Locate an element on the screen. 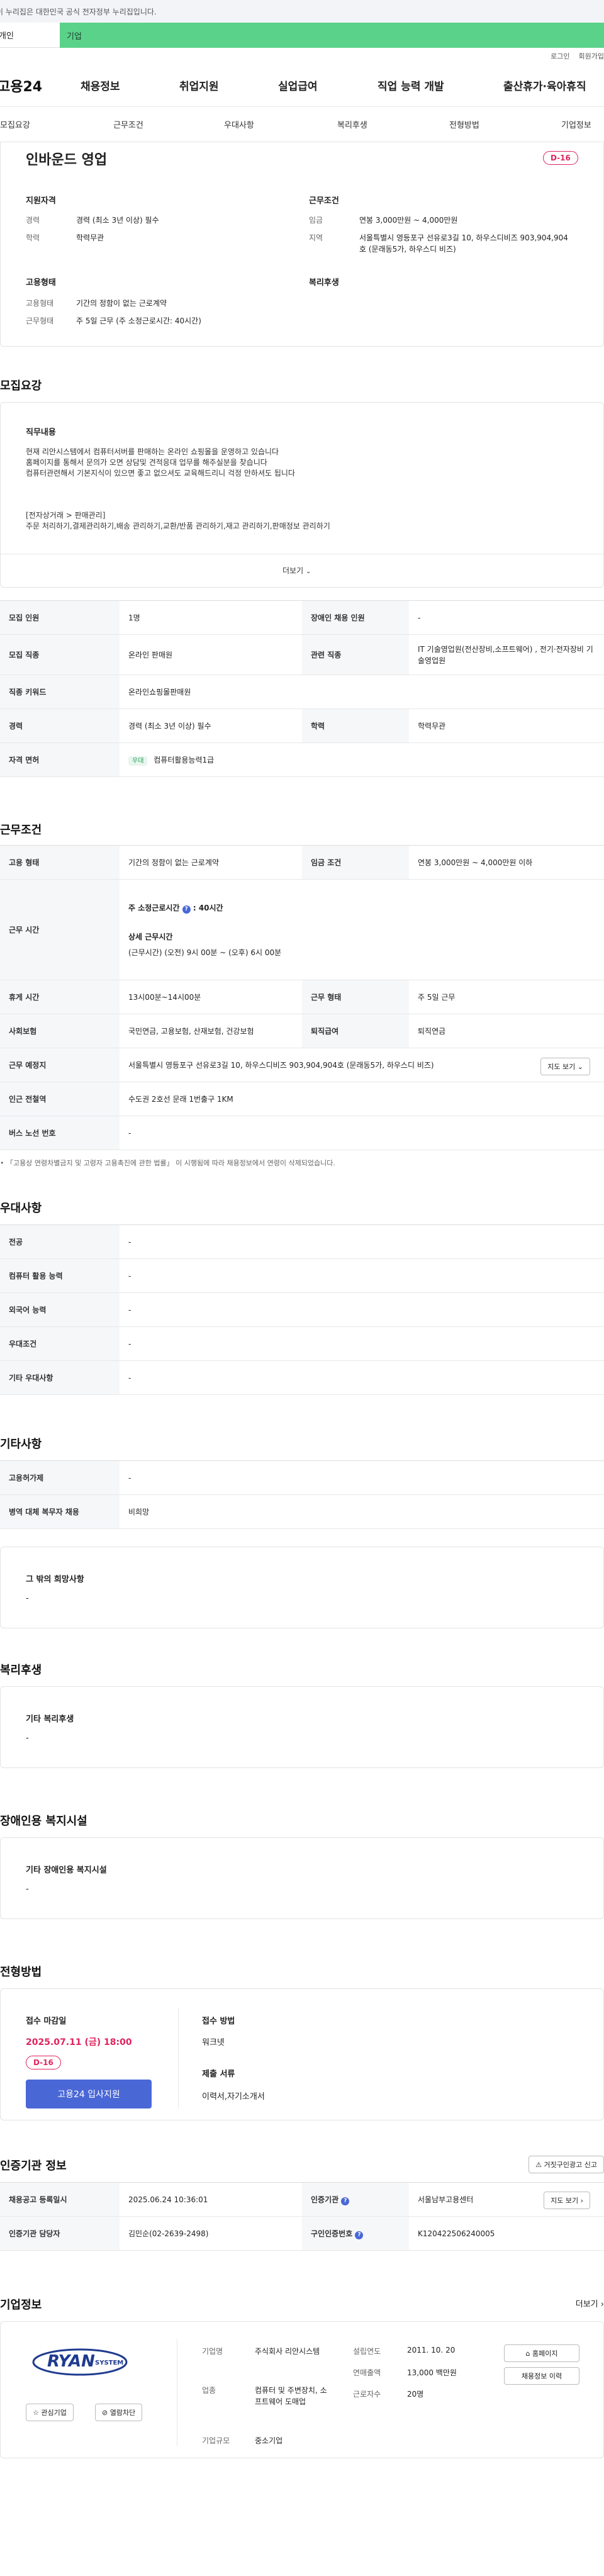 Image resolution: width=604 pixels, height=2576 pixels. subnav-process: 전형방법 is located at coordinates (464, 124).